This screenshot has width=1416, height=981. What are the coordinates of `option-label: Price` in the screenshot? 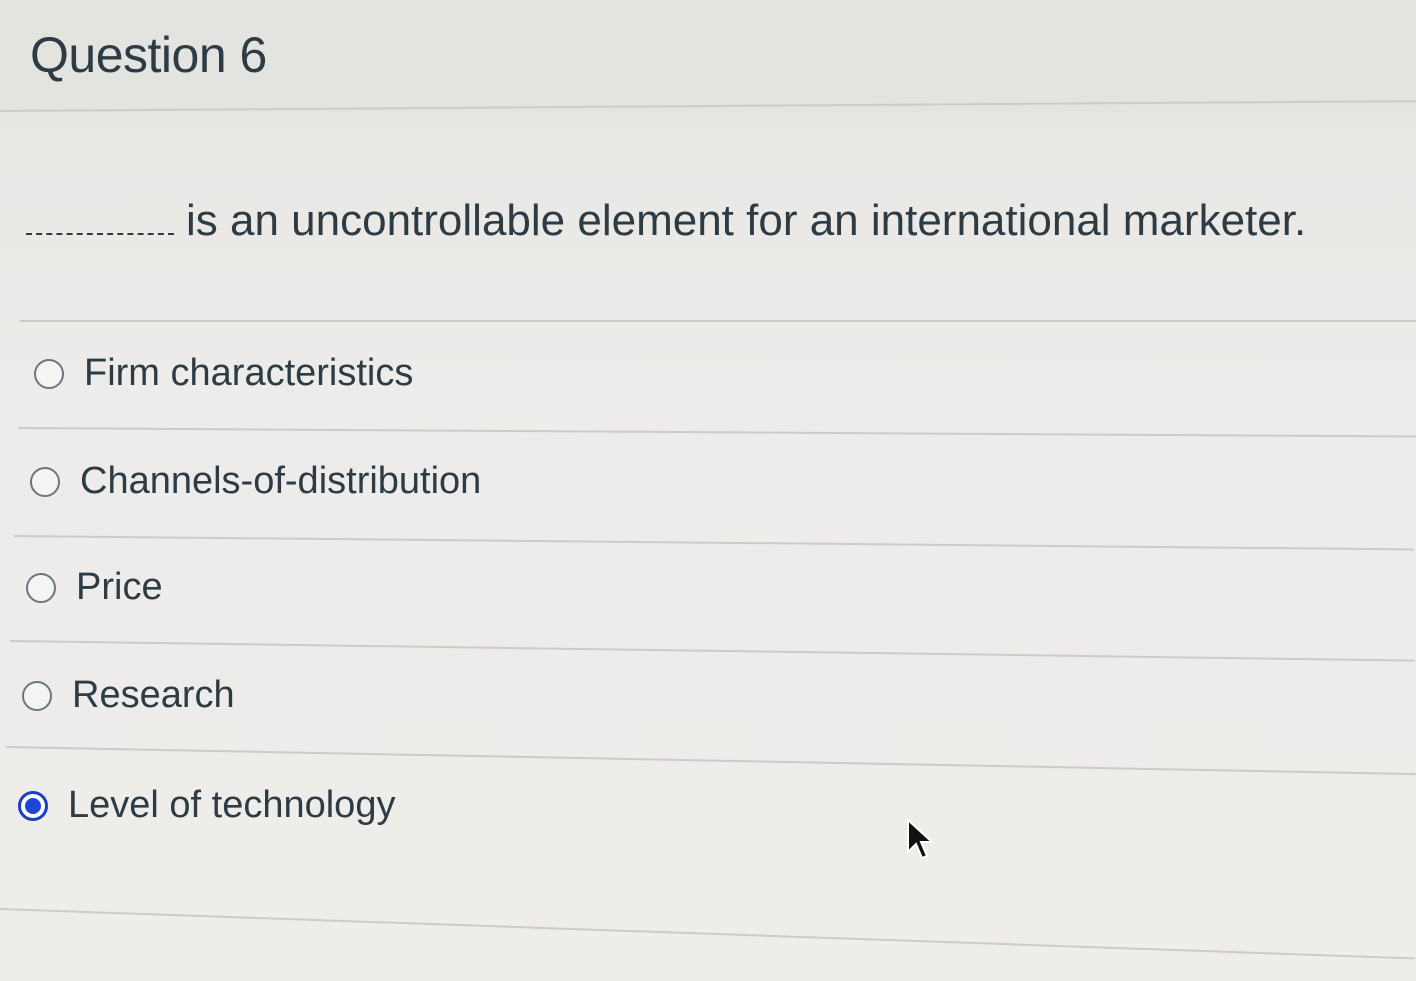 It's located at (119, 587).